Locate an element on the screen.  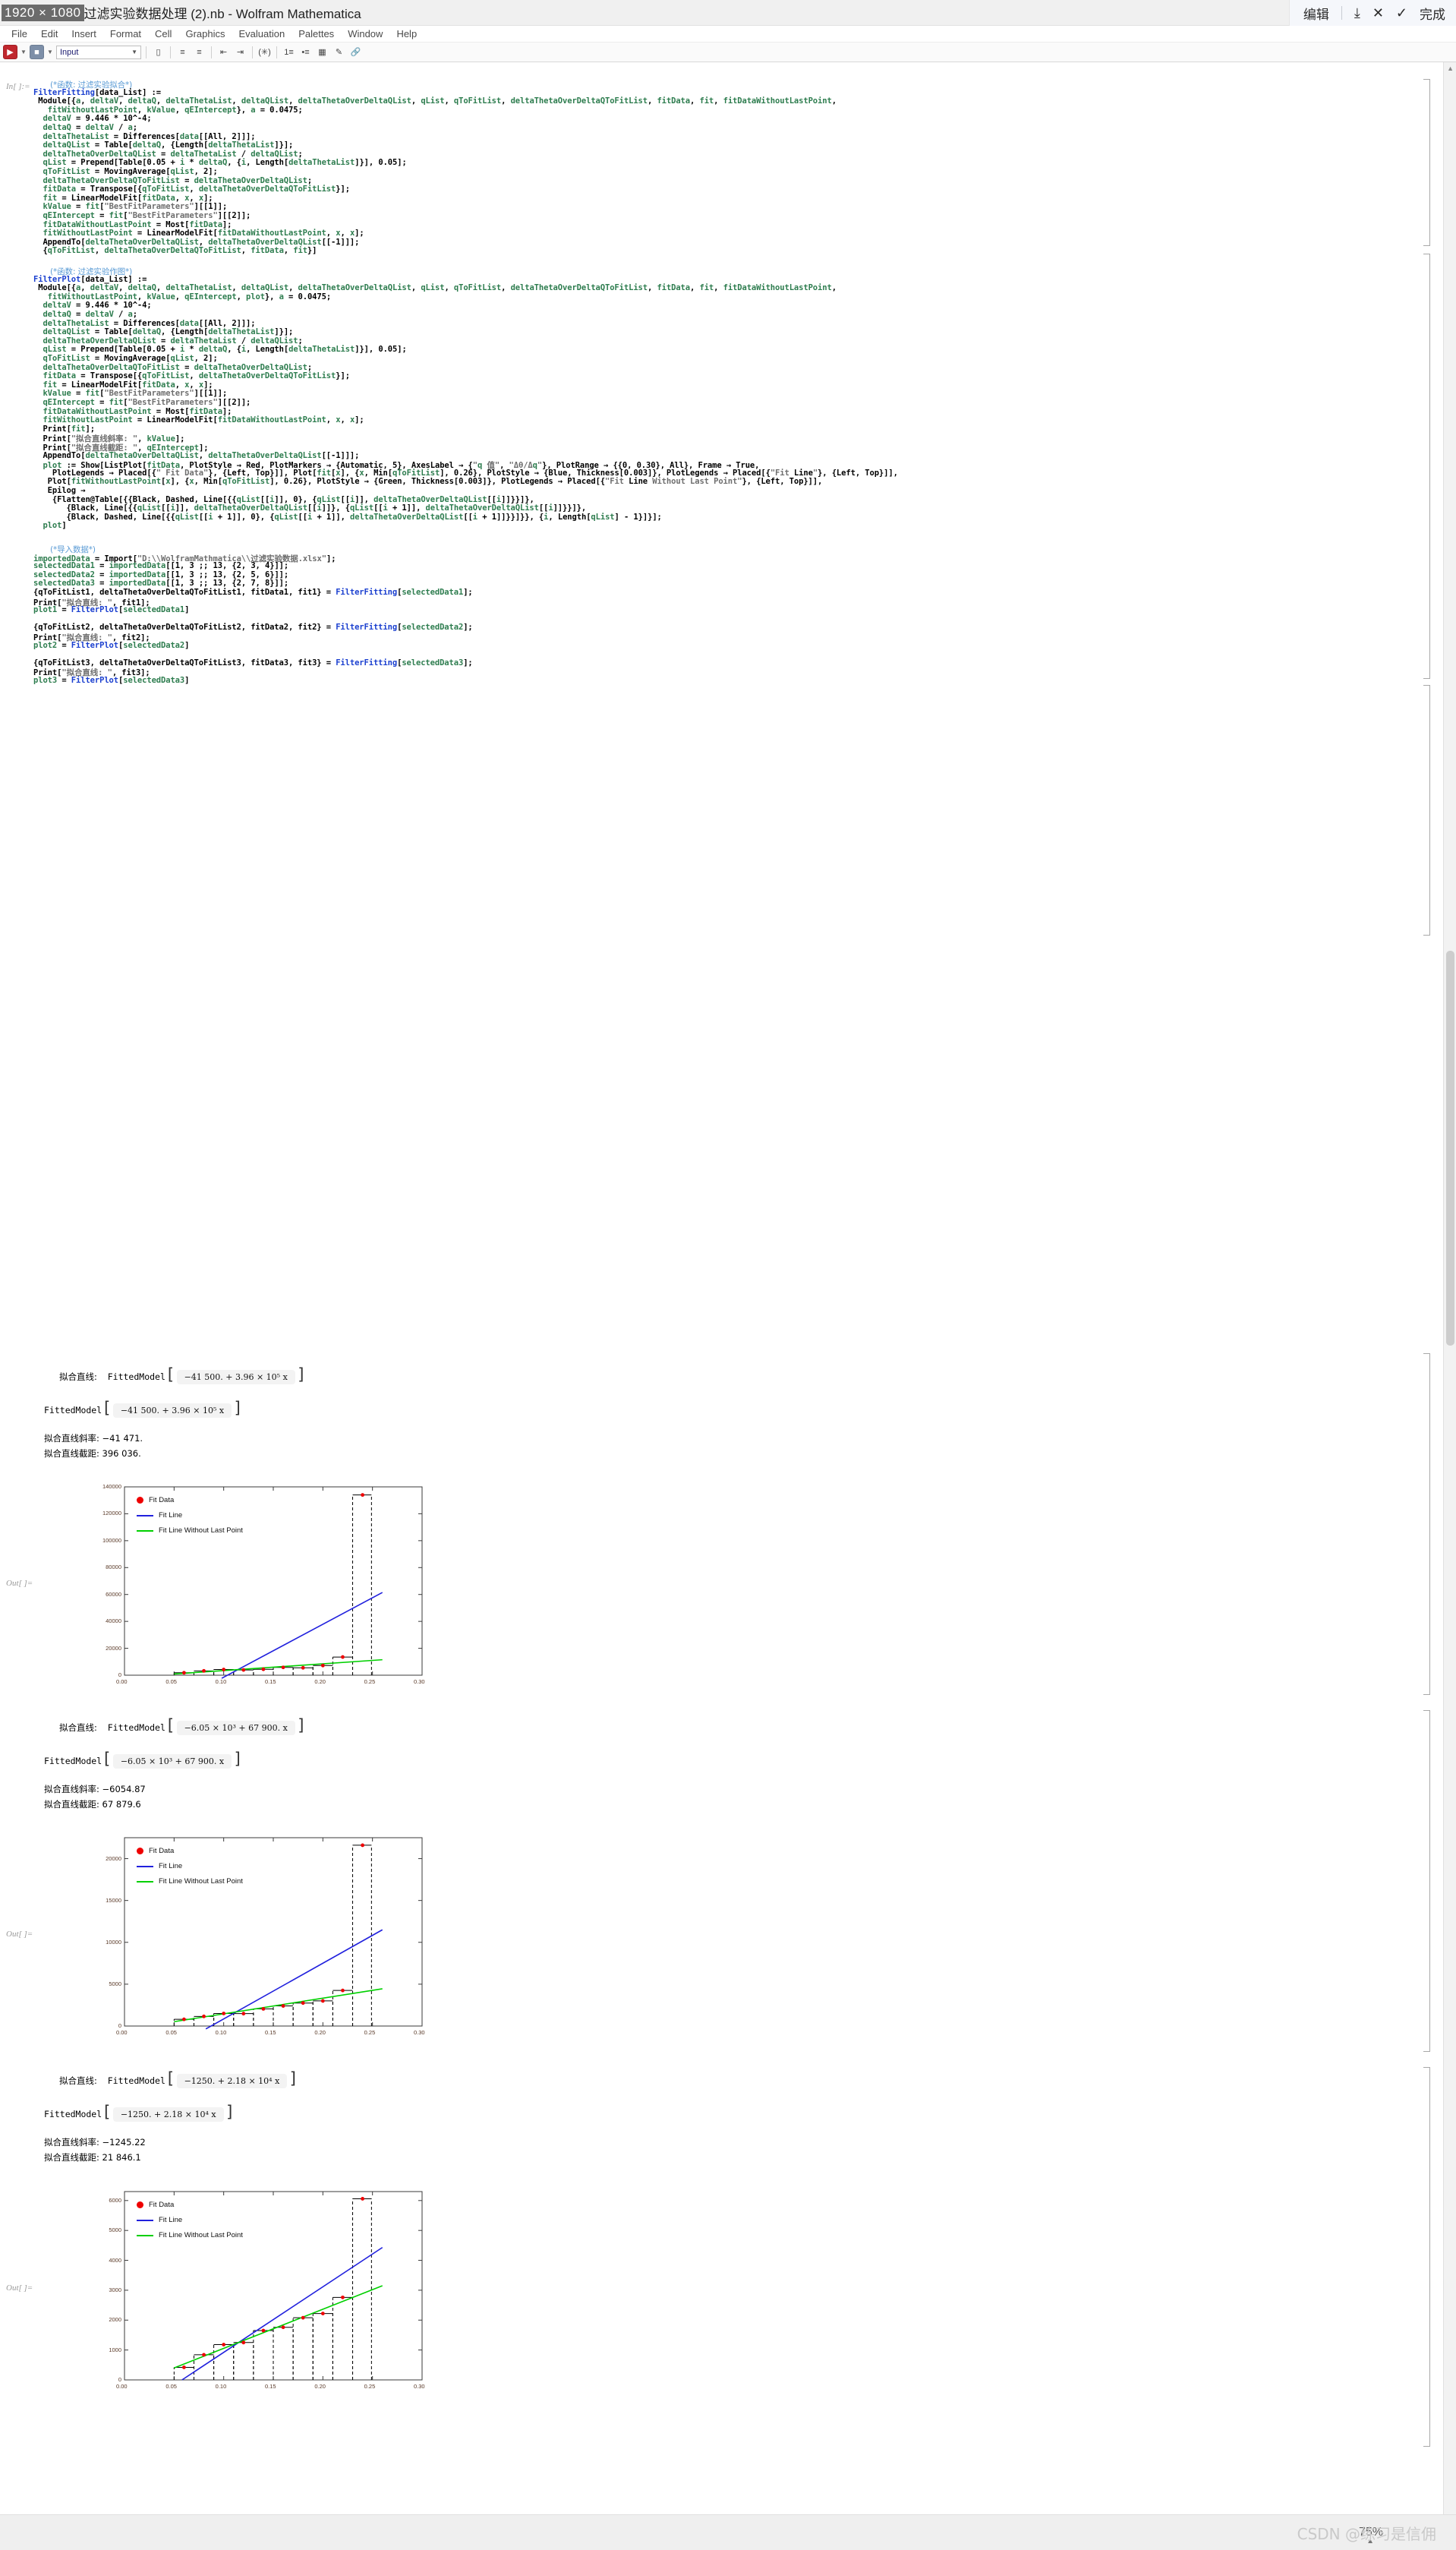
code-line: FilterPlot[data_List] := is located at coordinates (90, 279).